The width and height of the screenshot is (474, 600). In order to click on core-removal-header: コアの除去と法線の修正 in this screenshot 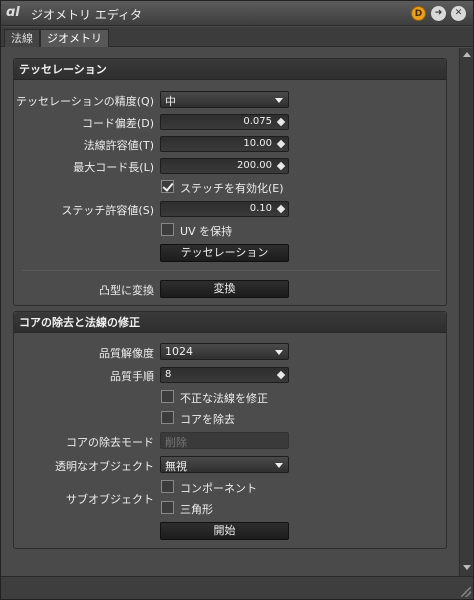, I will do `click(230, 322)`.